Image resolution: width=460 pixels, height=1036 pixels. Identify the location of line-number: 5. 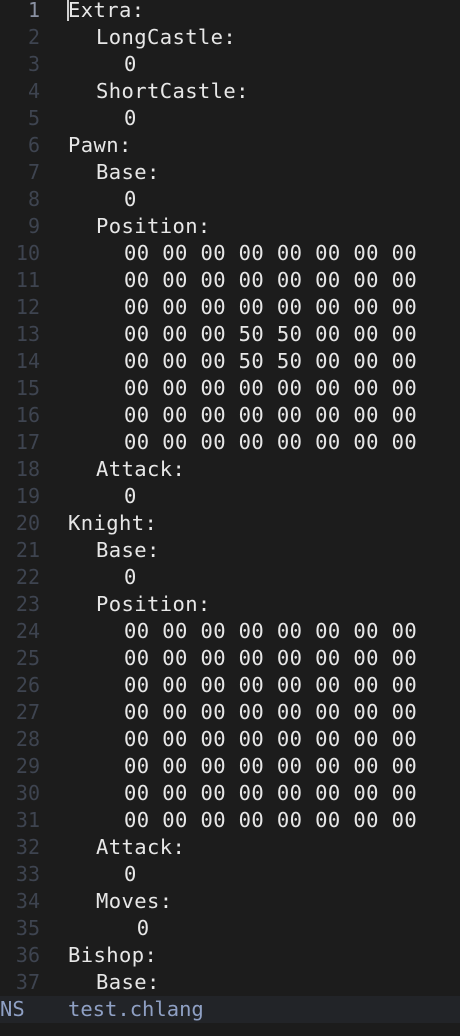
(33, 118).